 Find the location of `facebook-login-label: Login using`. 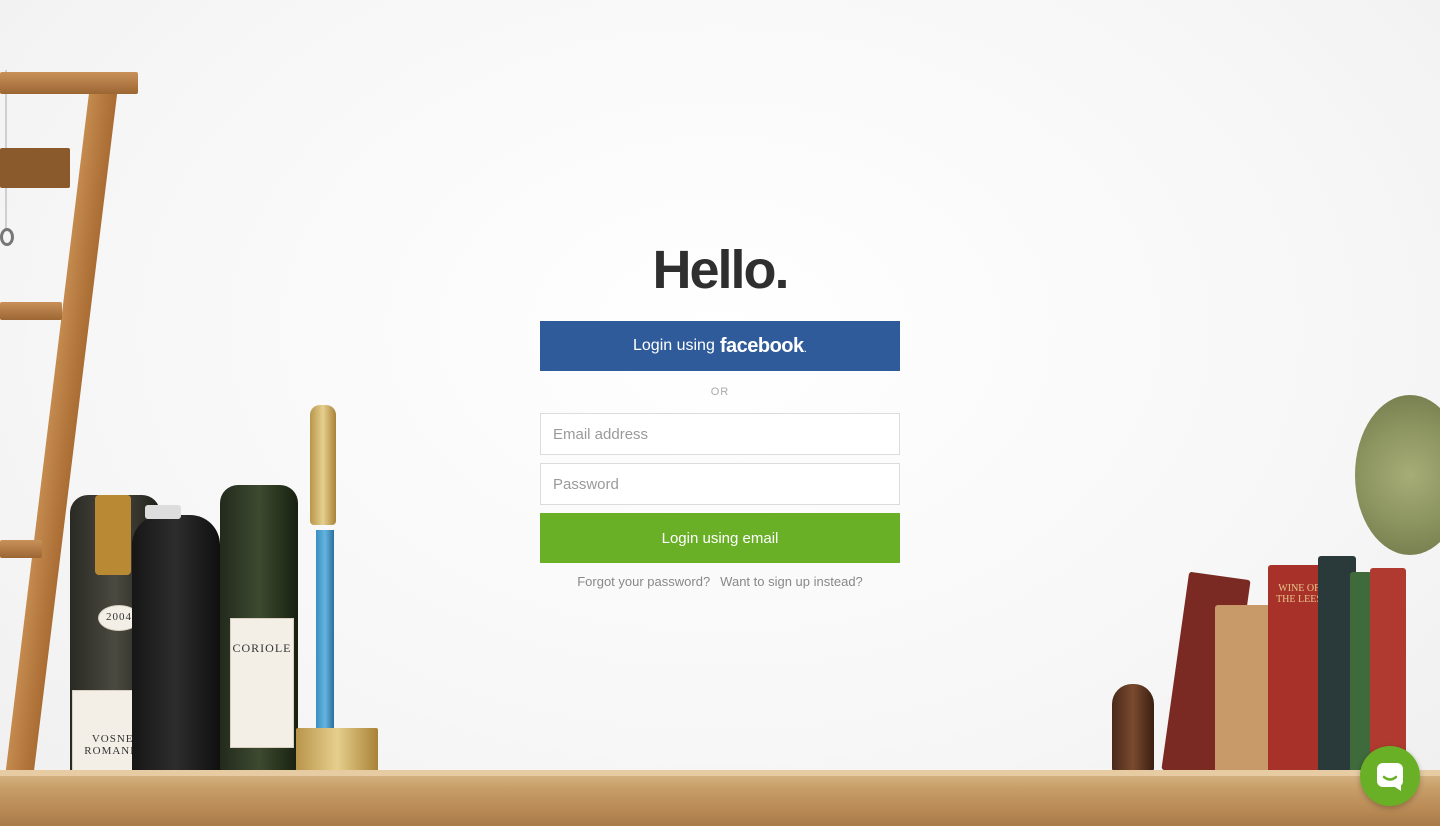

facebook-login-label: Login using is located at coordinates (674, 345).